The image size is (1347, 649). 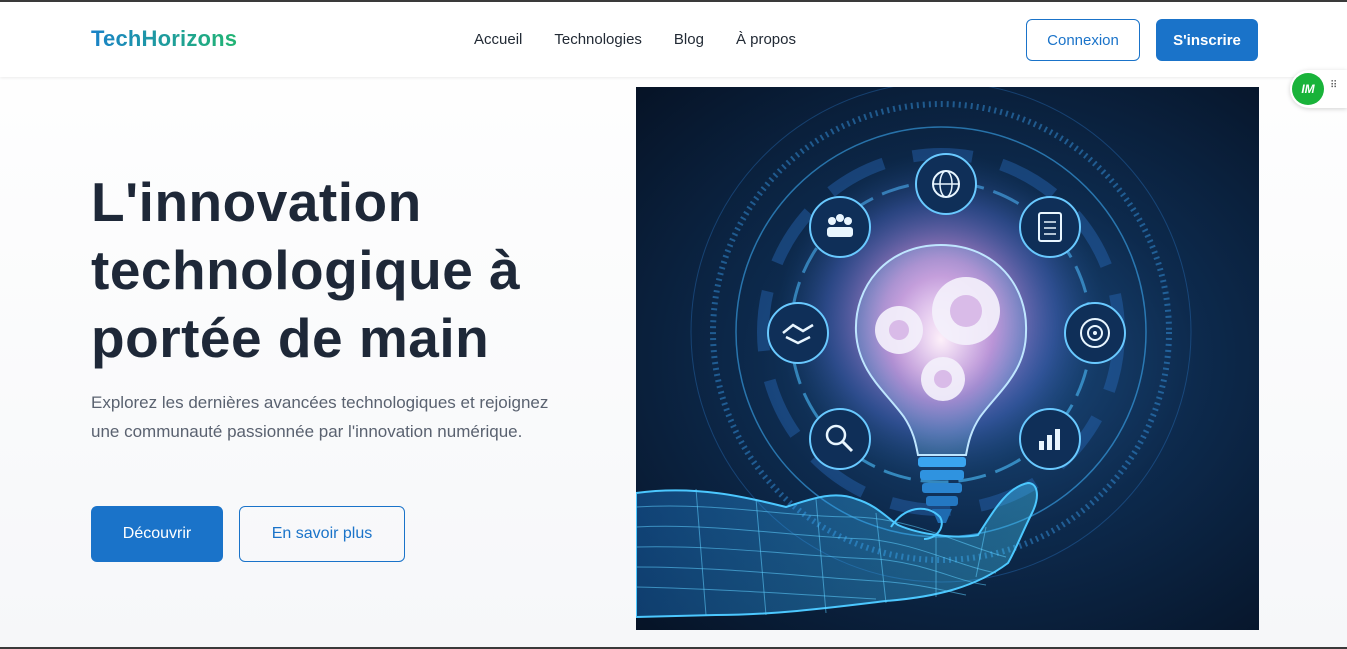 What do you see at coordinates (256, 202) in the screenshot?
I see `hero-title-line-1: L'innovation` at bounding box center [256, 202].